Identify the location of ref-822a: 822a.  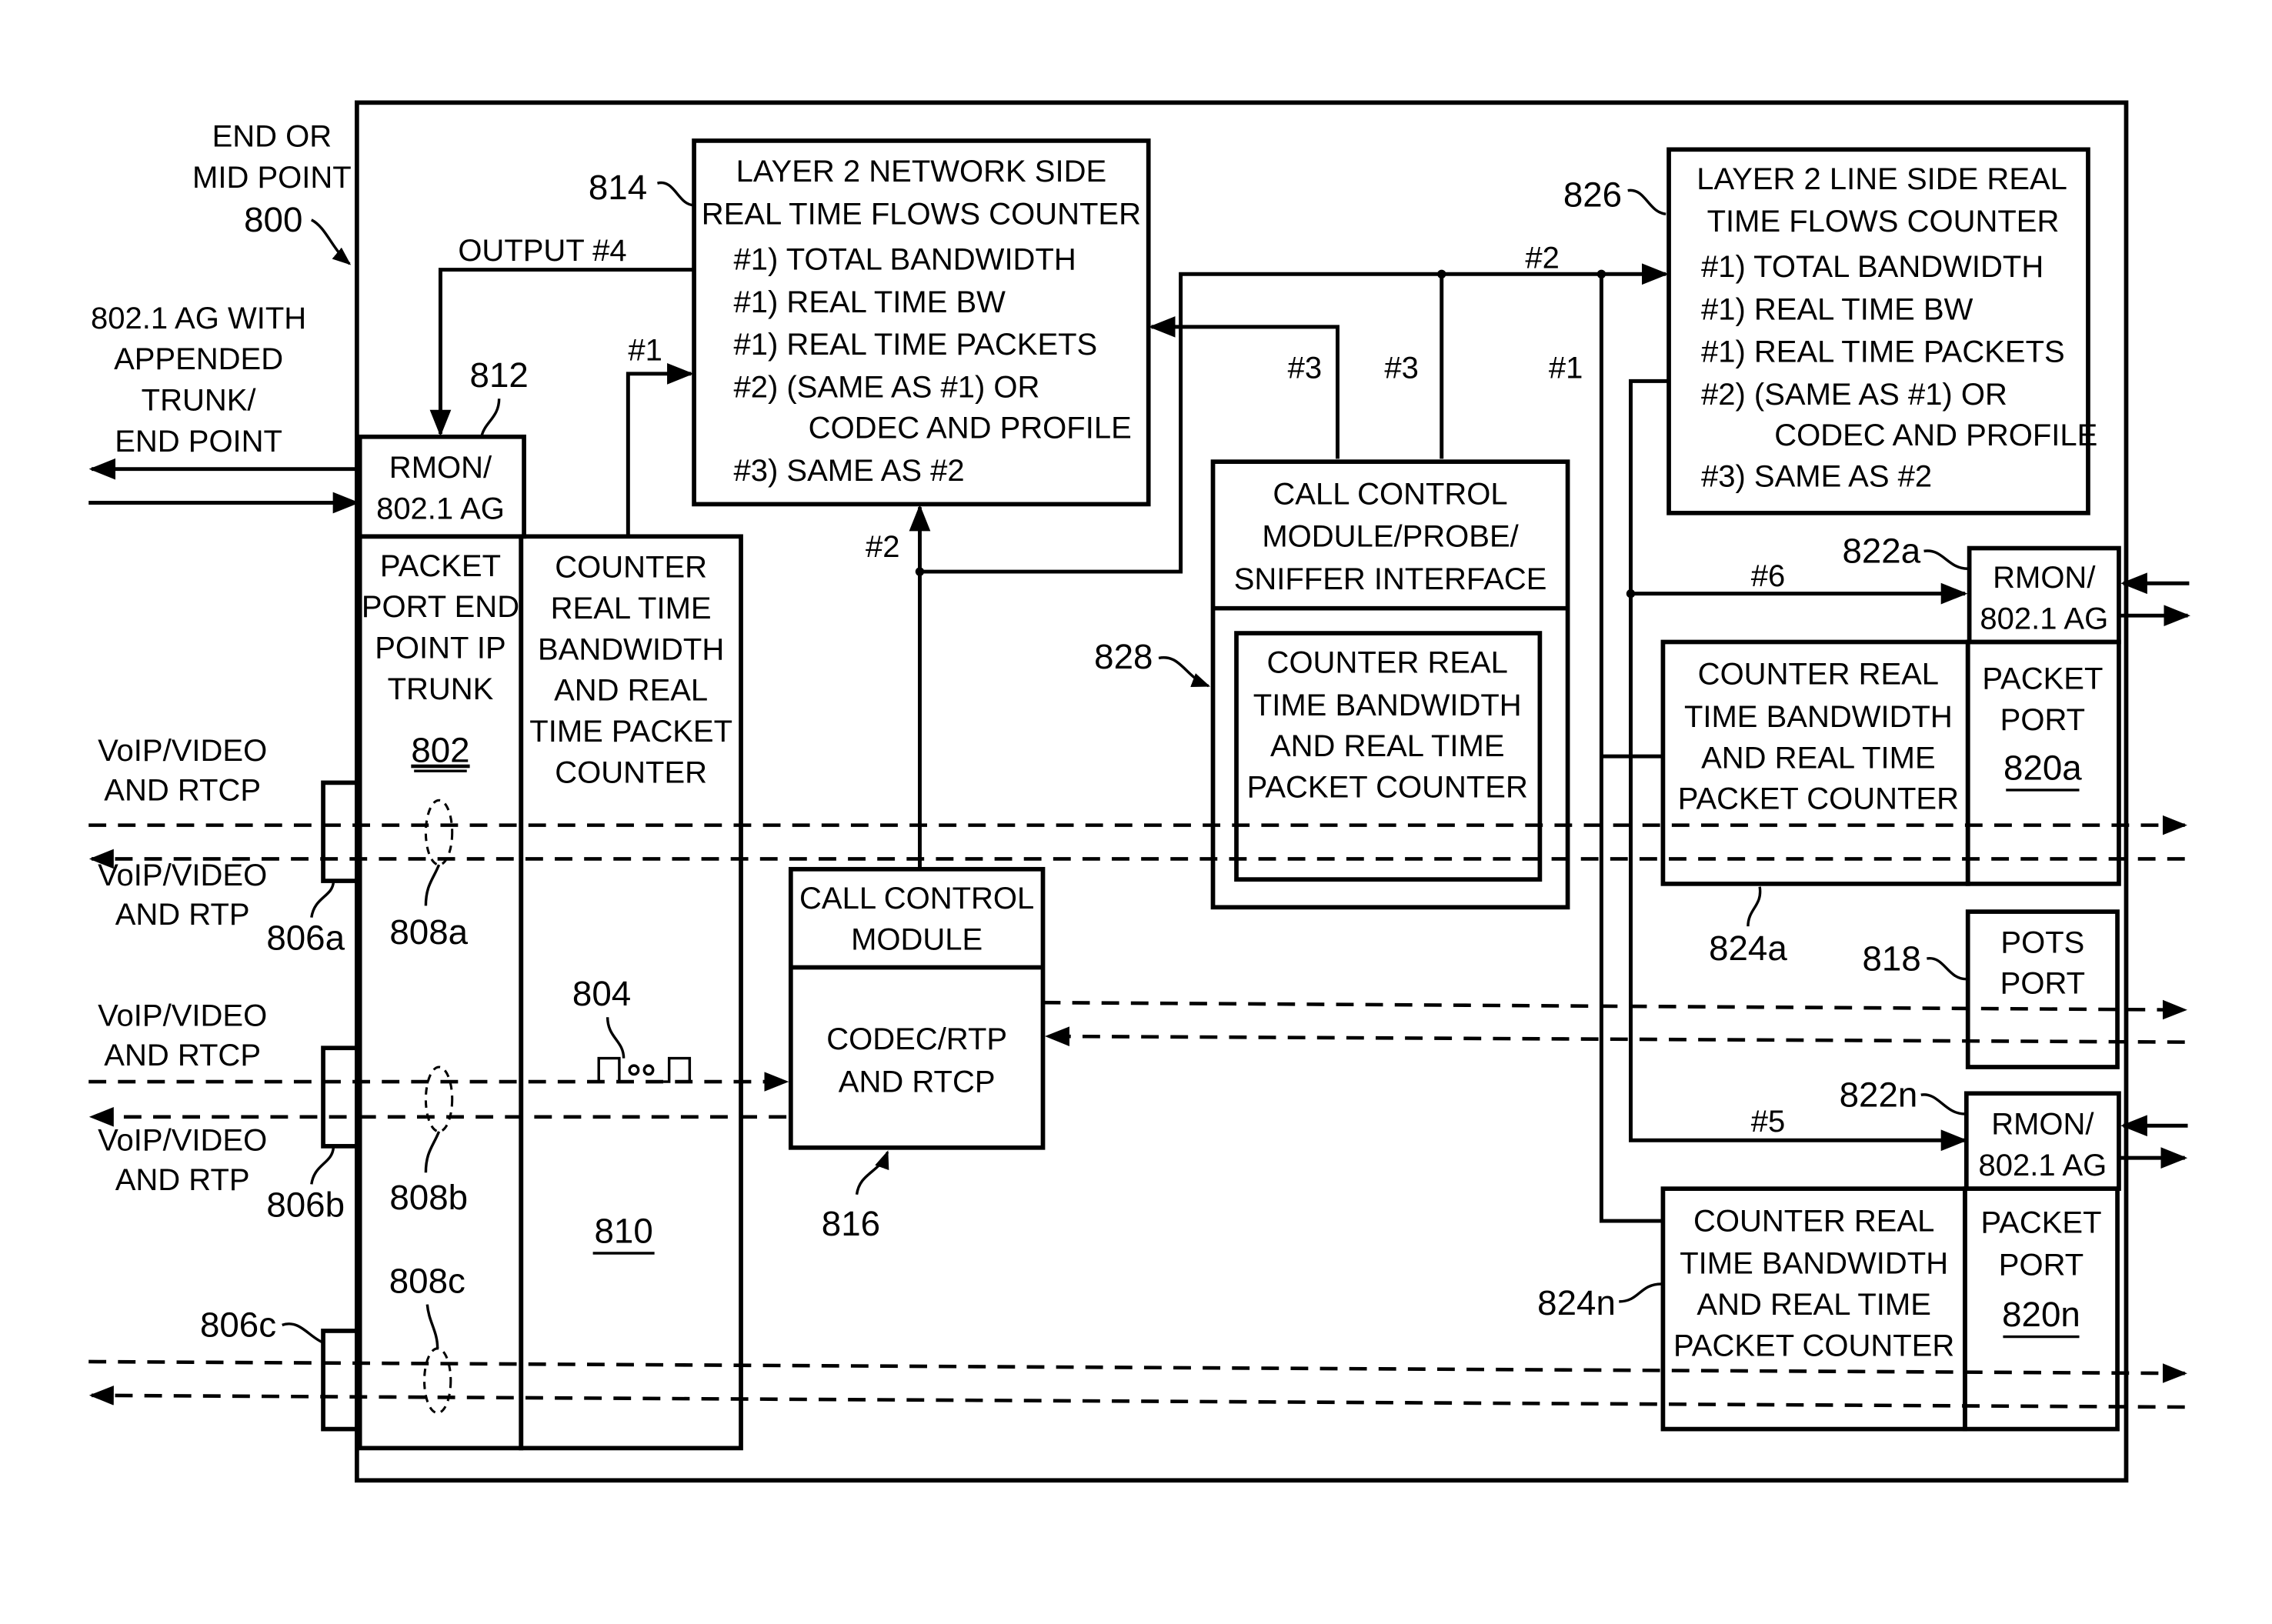
(1881, 551).